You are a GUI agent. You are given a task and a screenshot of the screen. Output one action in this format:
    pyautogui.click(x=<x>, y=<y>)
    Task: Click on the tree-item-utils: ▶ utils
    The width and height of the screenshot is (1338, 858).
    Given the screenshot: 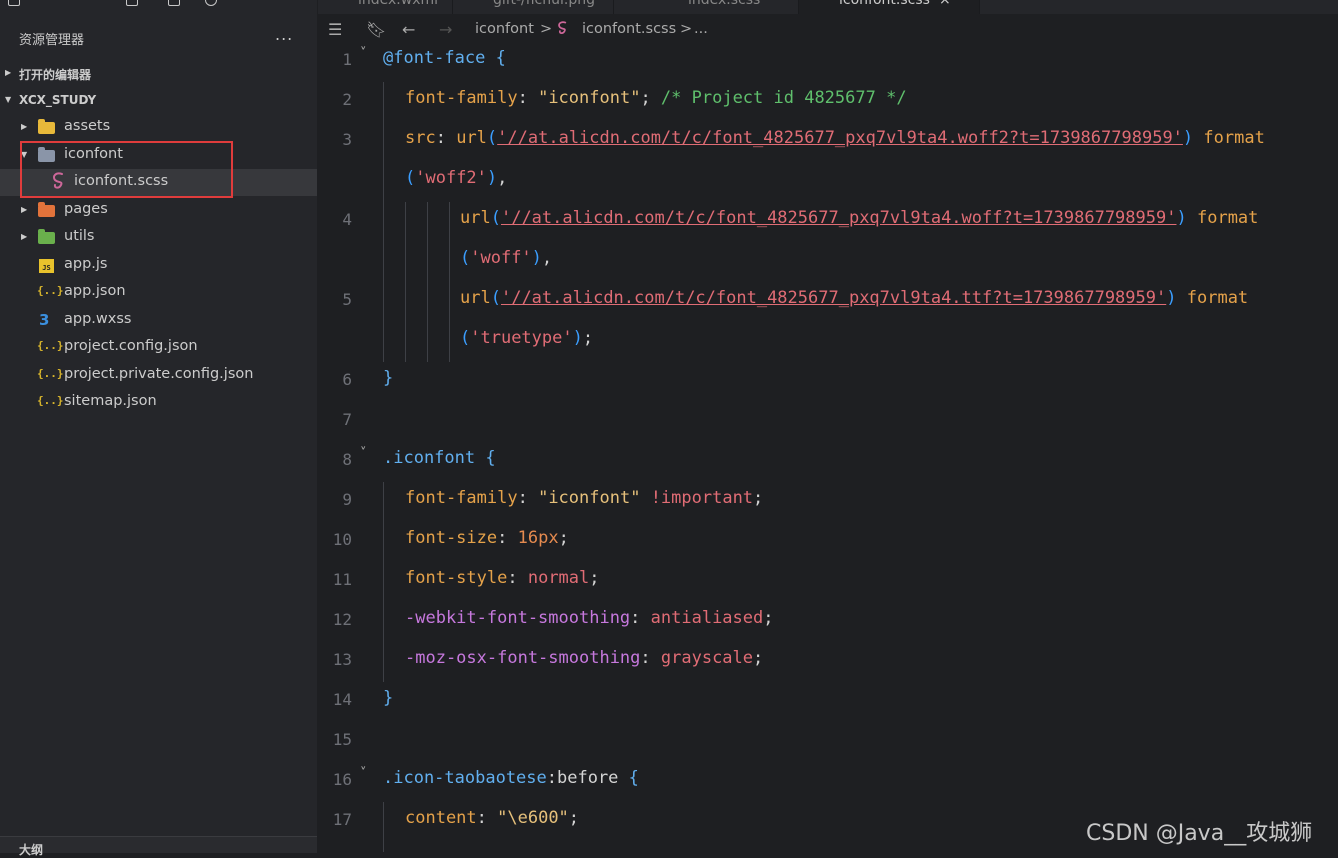 What is the action you would take?
    pyautogui.click(x=158, y=237)
    